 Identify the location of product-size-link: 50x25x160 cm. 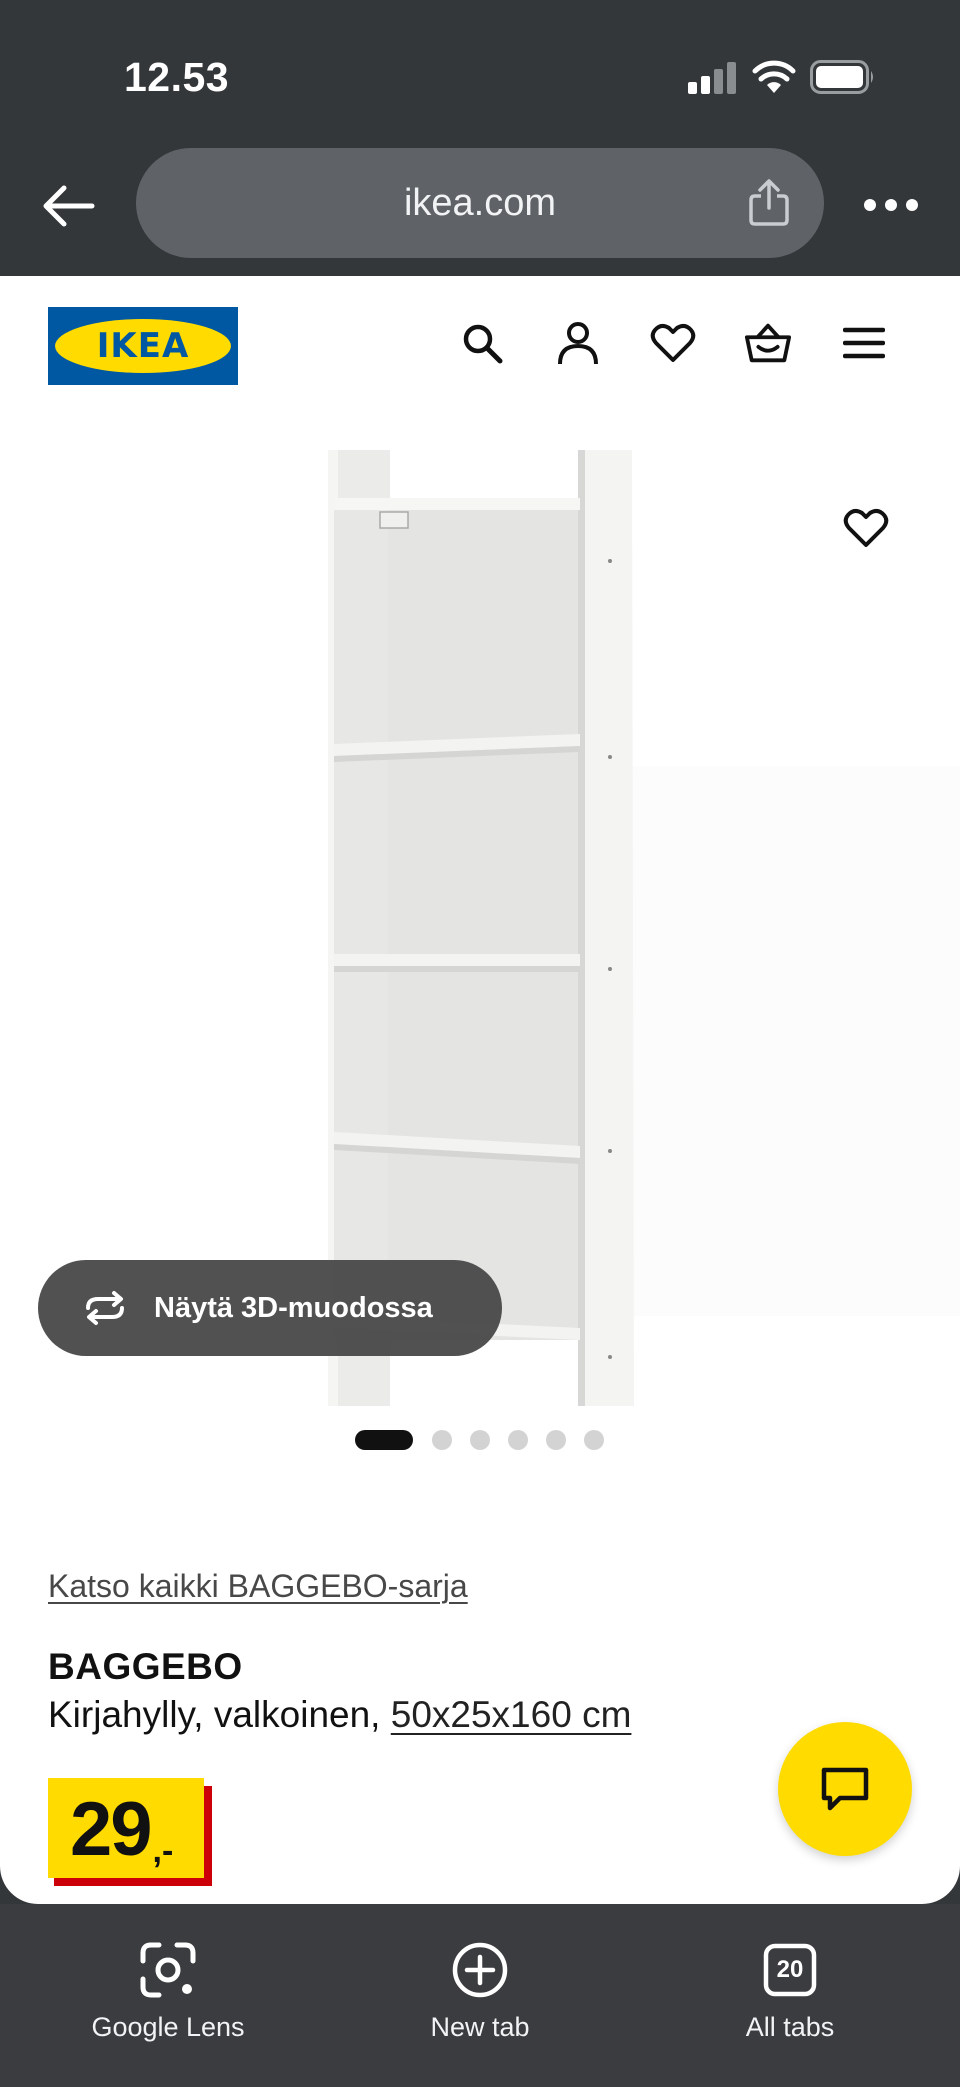
(511, 1714).